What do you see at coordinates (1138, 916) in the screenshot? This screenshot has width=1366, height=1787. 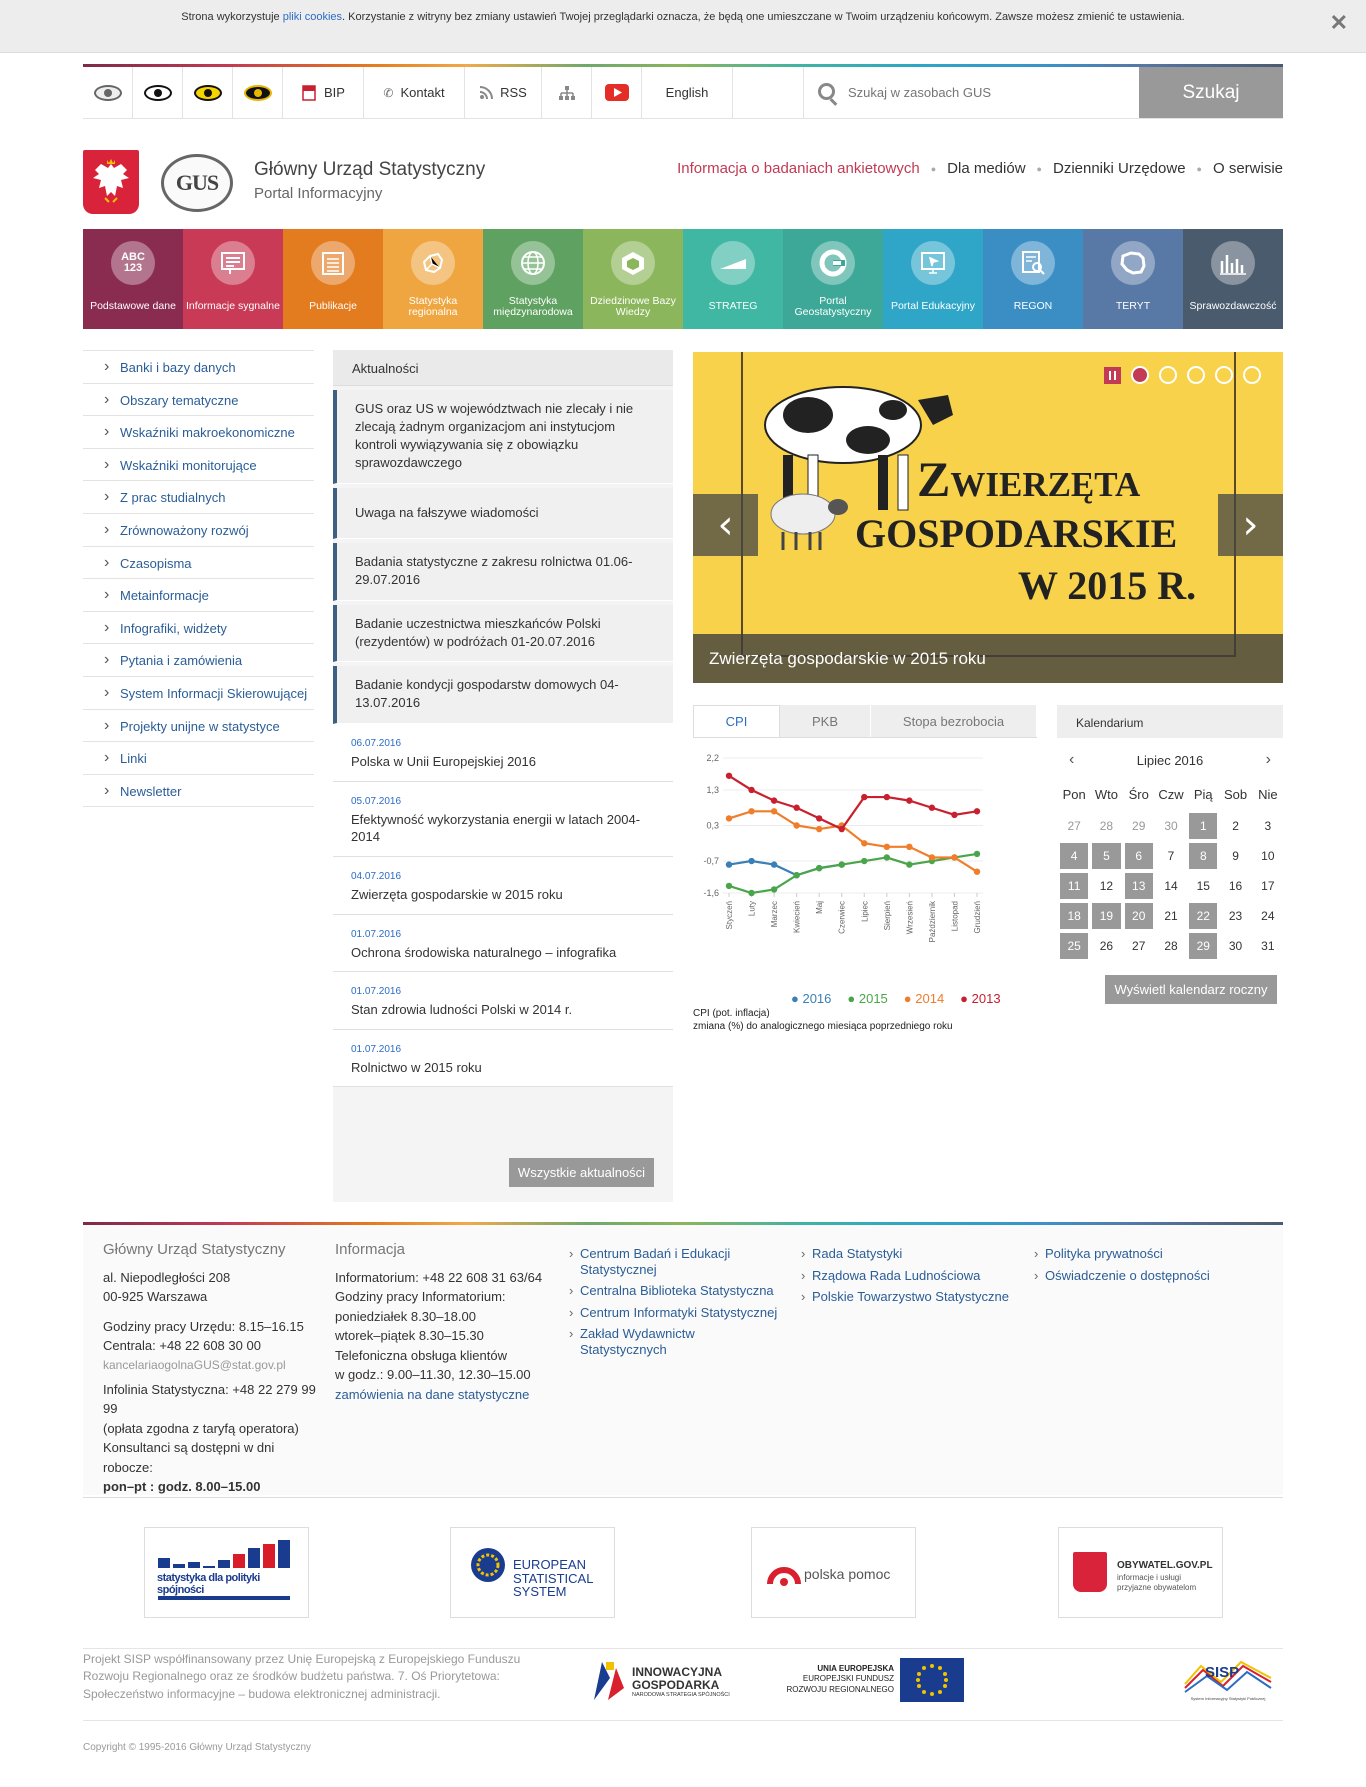 I see `calendar-day: 20` at bounding box center [1138, 916].